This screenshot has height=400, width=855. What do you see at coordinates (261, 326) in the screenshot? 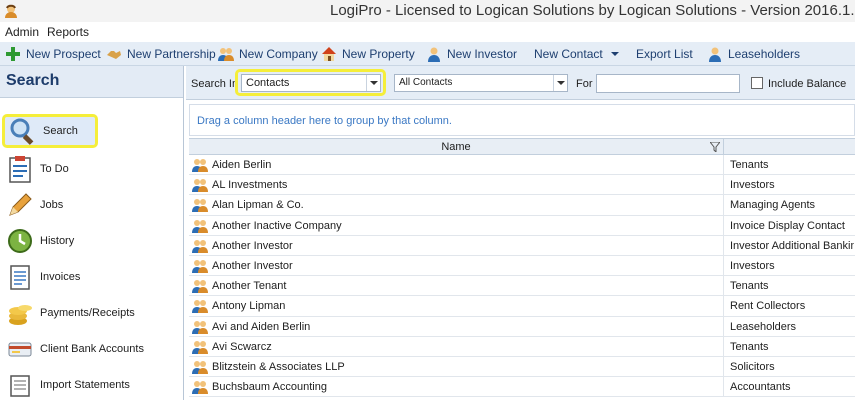
I see `contact-name: Avi and Aiden Berlin` at bounding box center [261, 326].